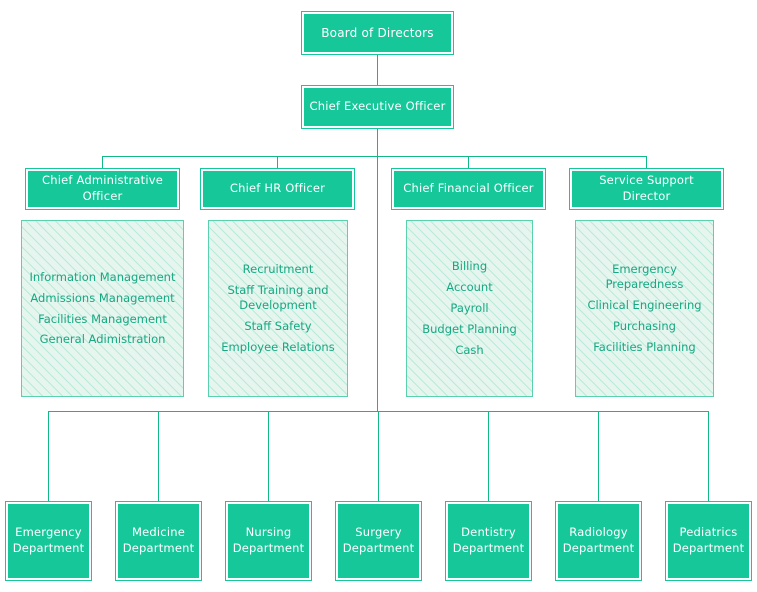 The width and height of the screenshot is (757, 592). I want to click on panel-item: Emergency Preparedness, so click(644, 277).